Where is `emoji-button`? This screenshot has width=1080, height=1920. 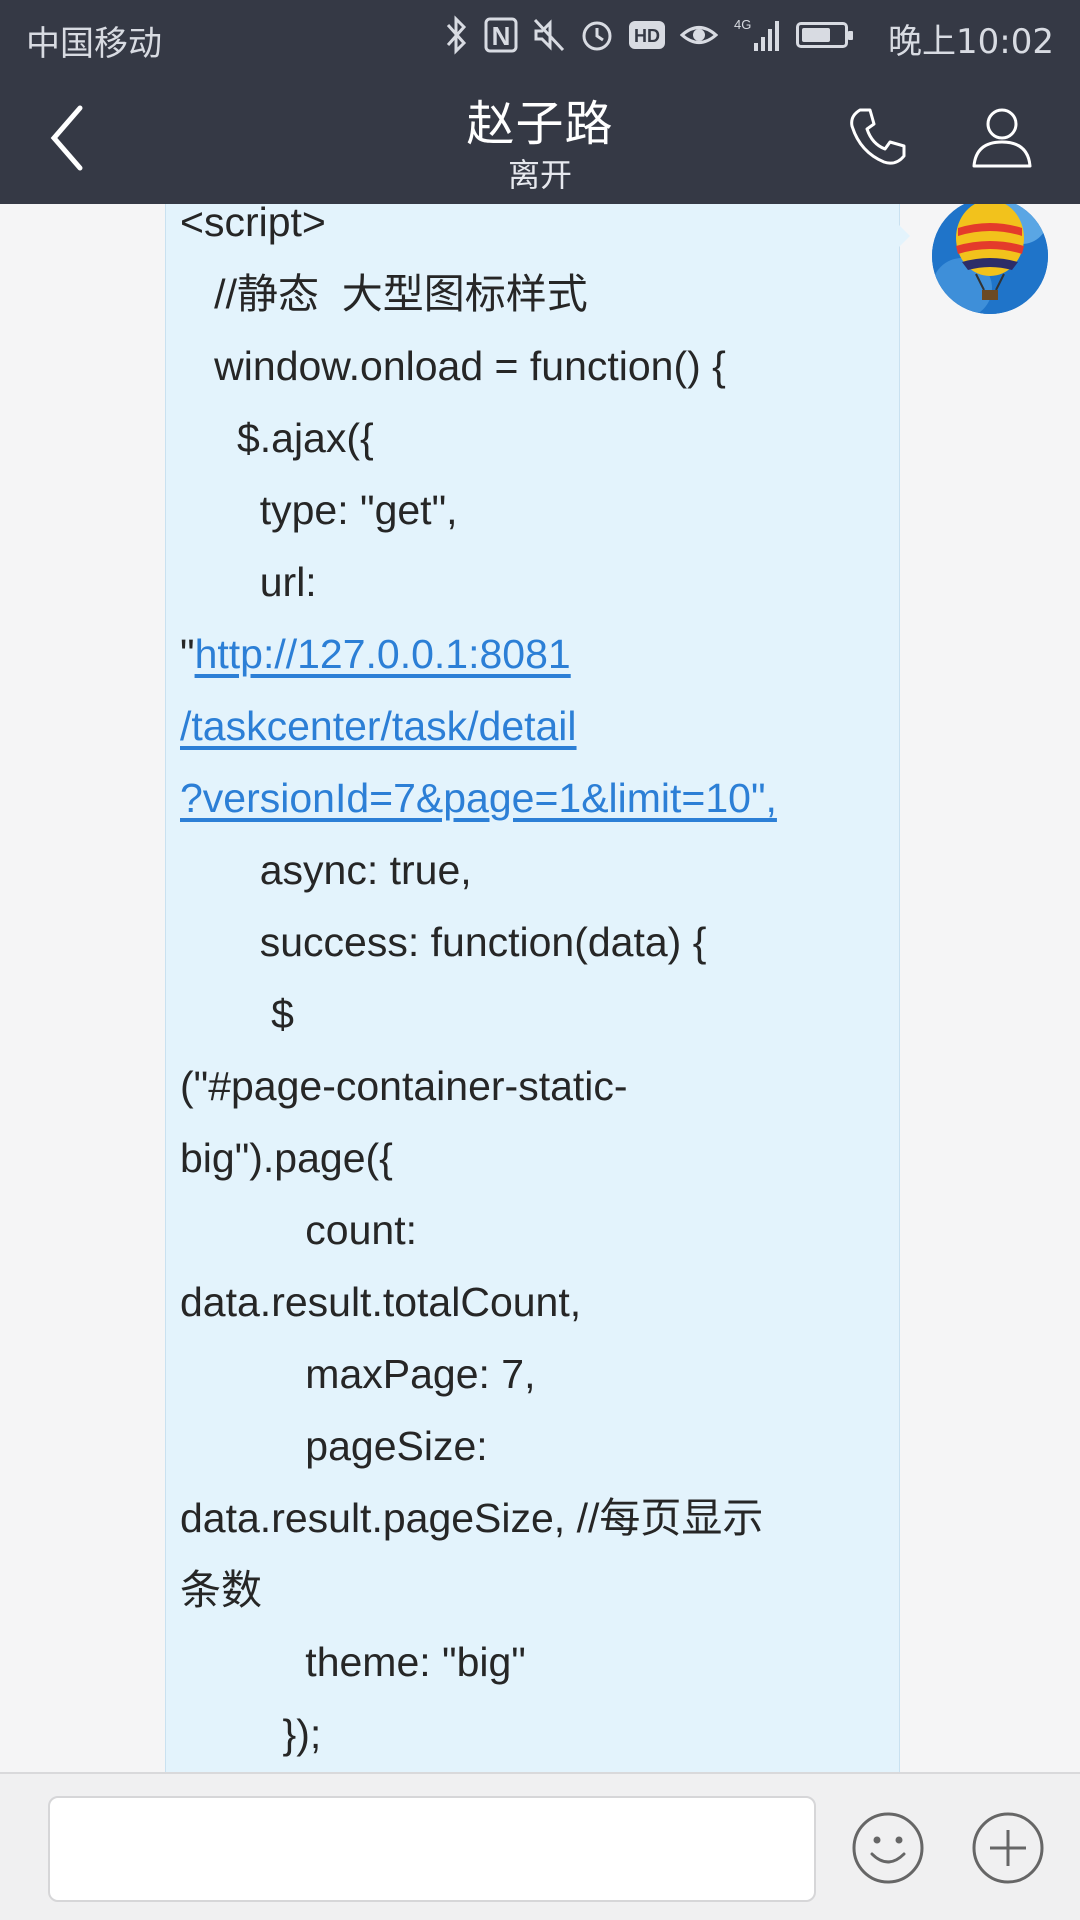
emoji-button is located at coordinates (888, 1848).